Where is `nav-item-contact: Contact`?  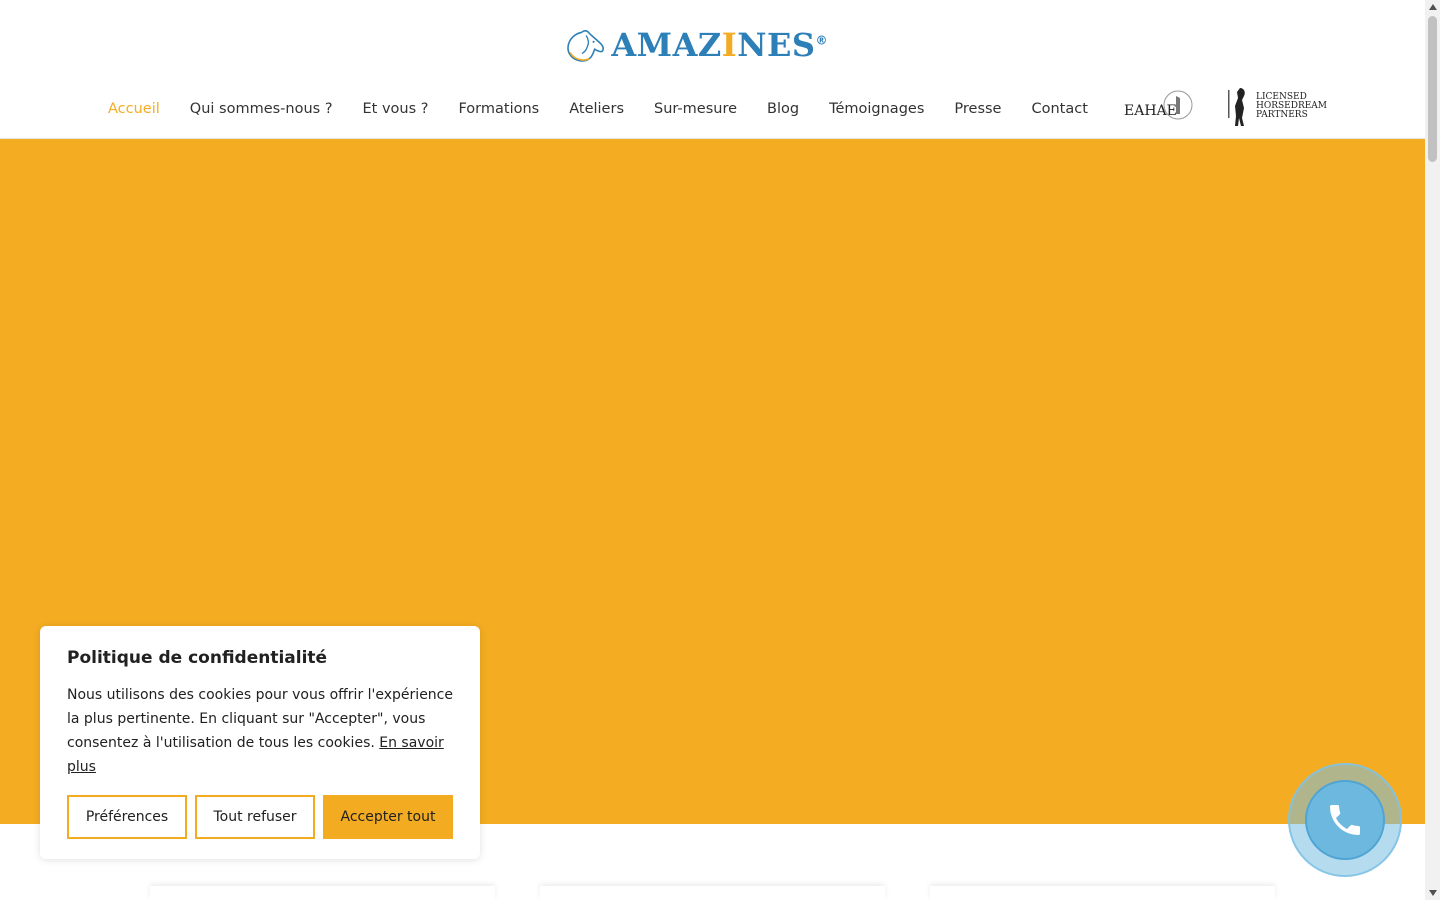 nav-item-contact: Contact is located at coordinates (1059, 109).